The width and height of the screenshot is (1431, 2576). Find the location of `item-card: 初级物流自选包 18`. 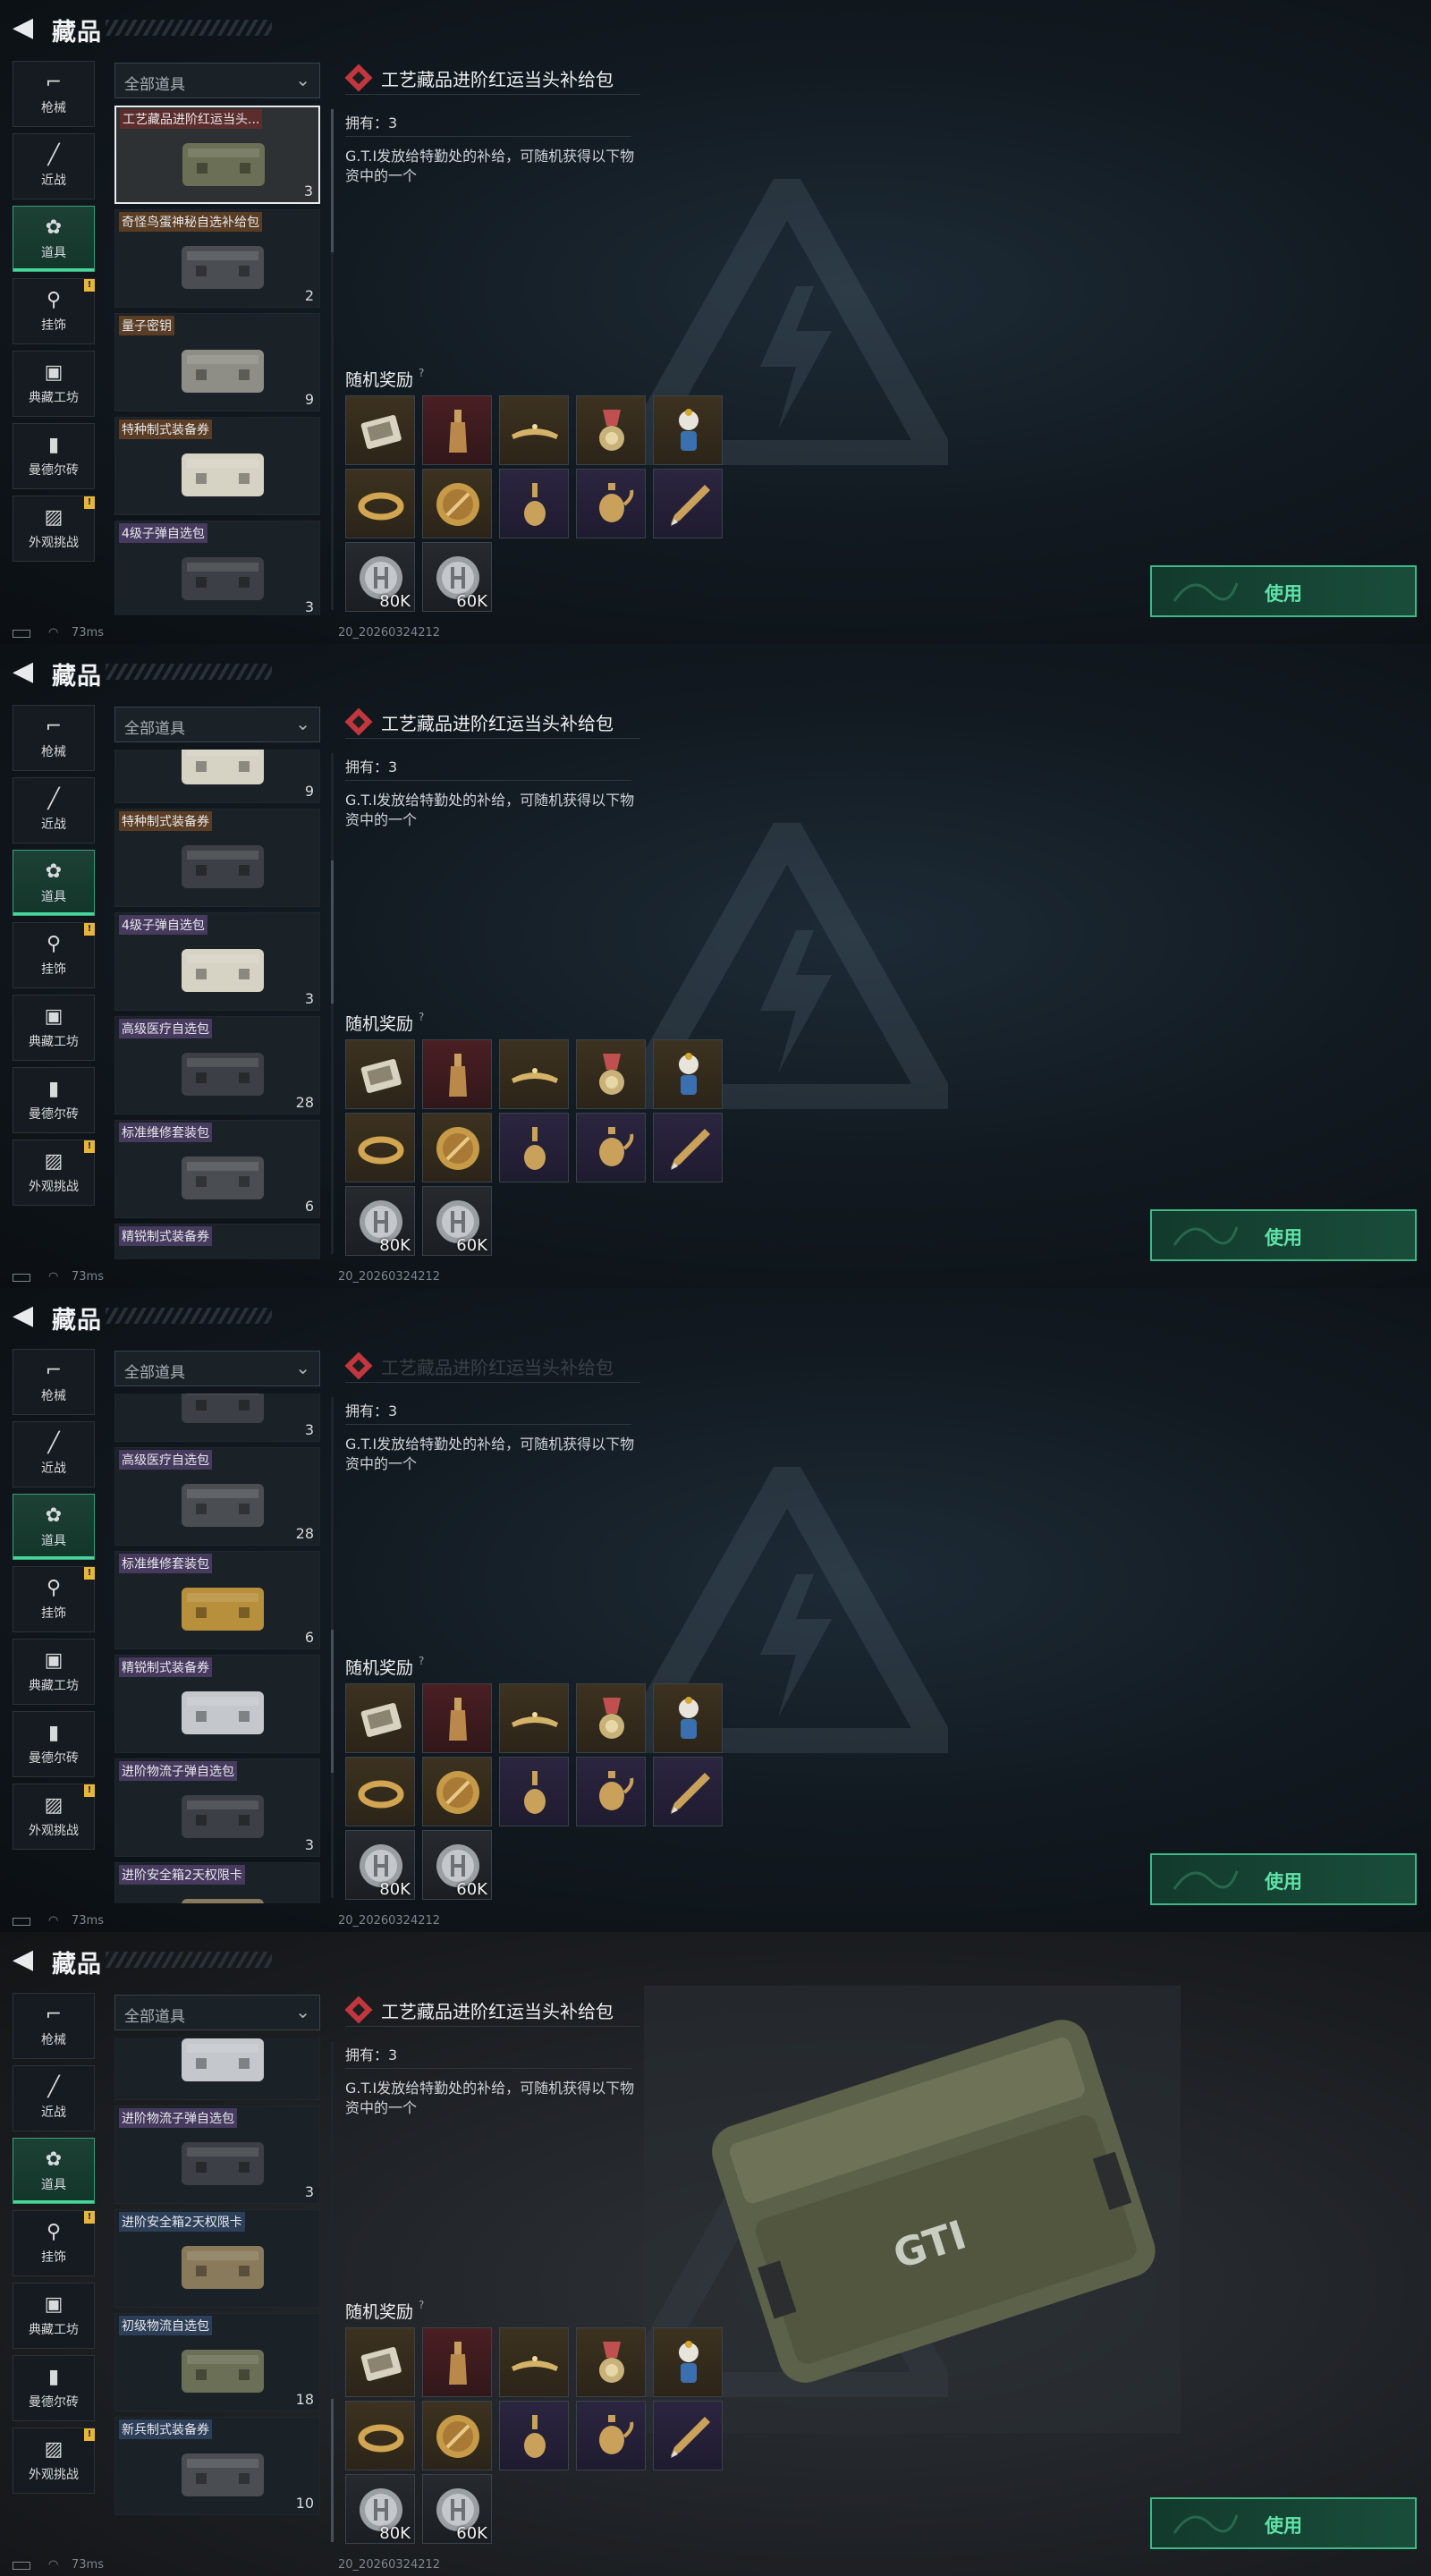

item-card: 初级物流自选包 18 is located at coordinates (217, 2362).